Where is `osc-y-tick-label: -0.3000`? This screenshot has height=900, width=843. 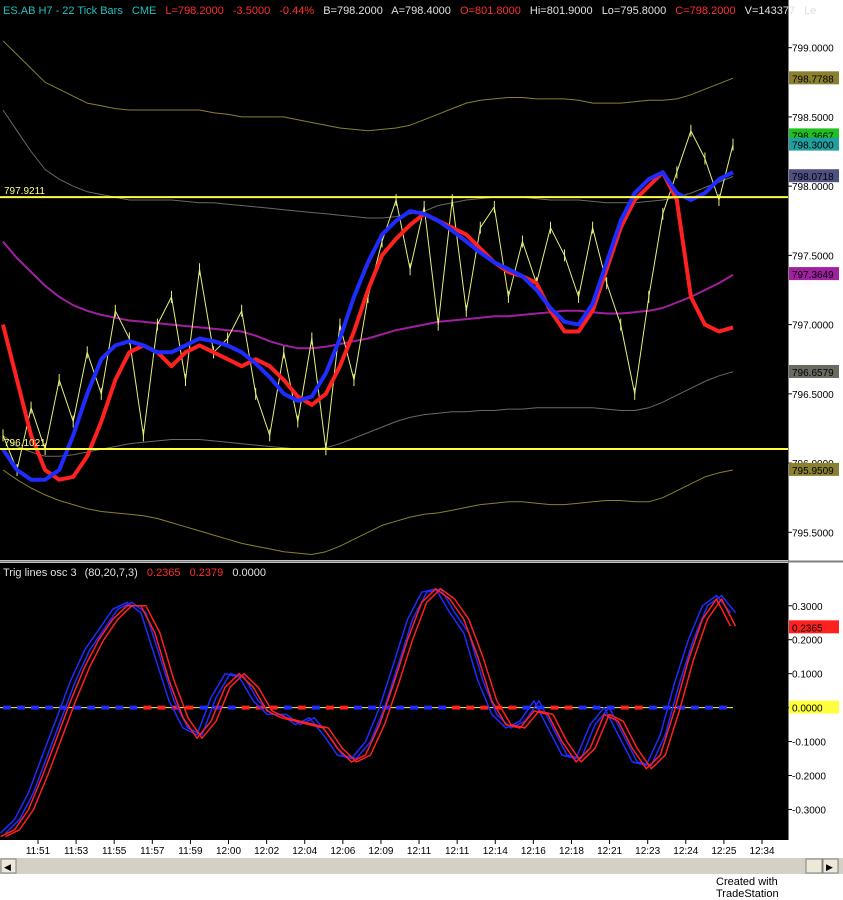 osc-y-tick-label: -0.3000 is located at coordinates (809, 810).